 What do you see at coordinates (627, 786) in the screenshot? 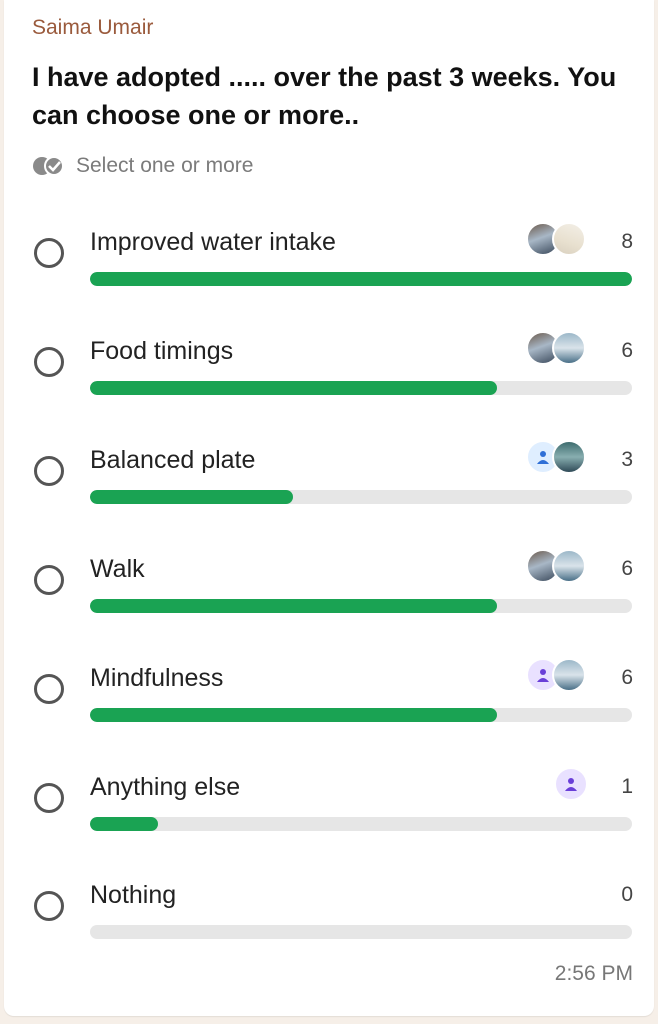
I see `vote-count: 1` at bounding box center [627, 786].